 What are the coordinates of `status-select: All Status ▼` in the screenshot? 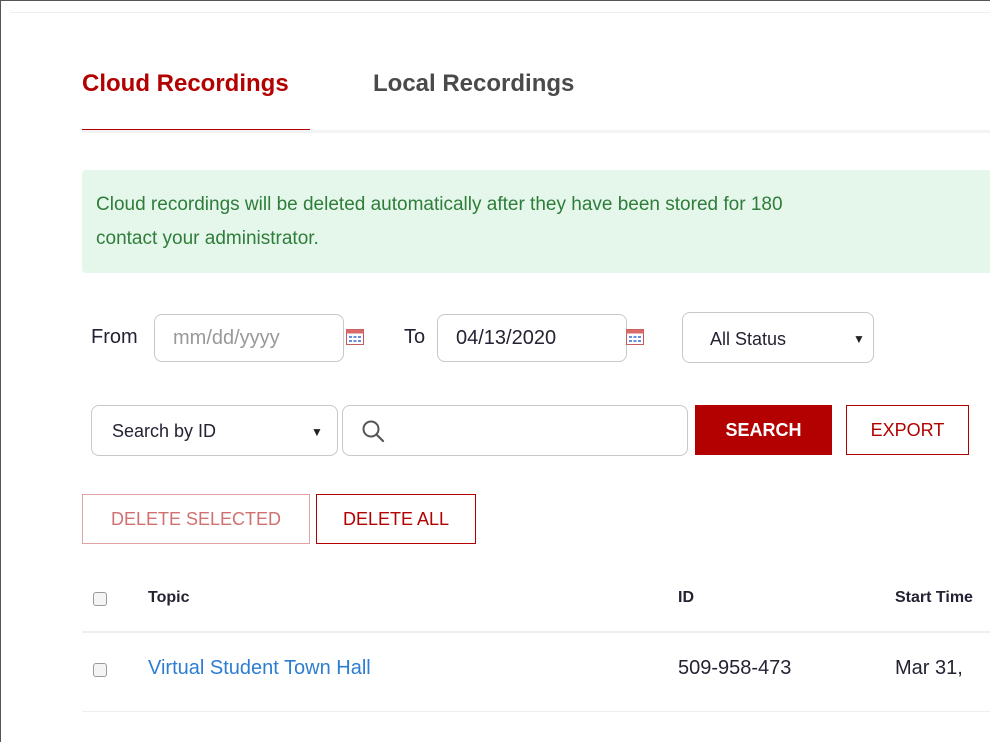 It's located at (778, 337).